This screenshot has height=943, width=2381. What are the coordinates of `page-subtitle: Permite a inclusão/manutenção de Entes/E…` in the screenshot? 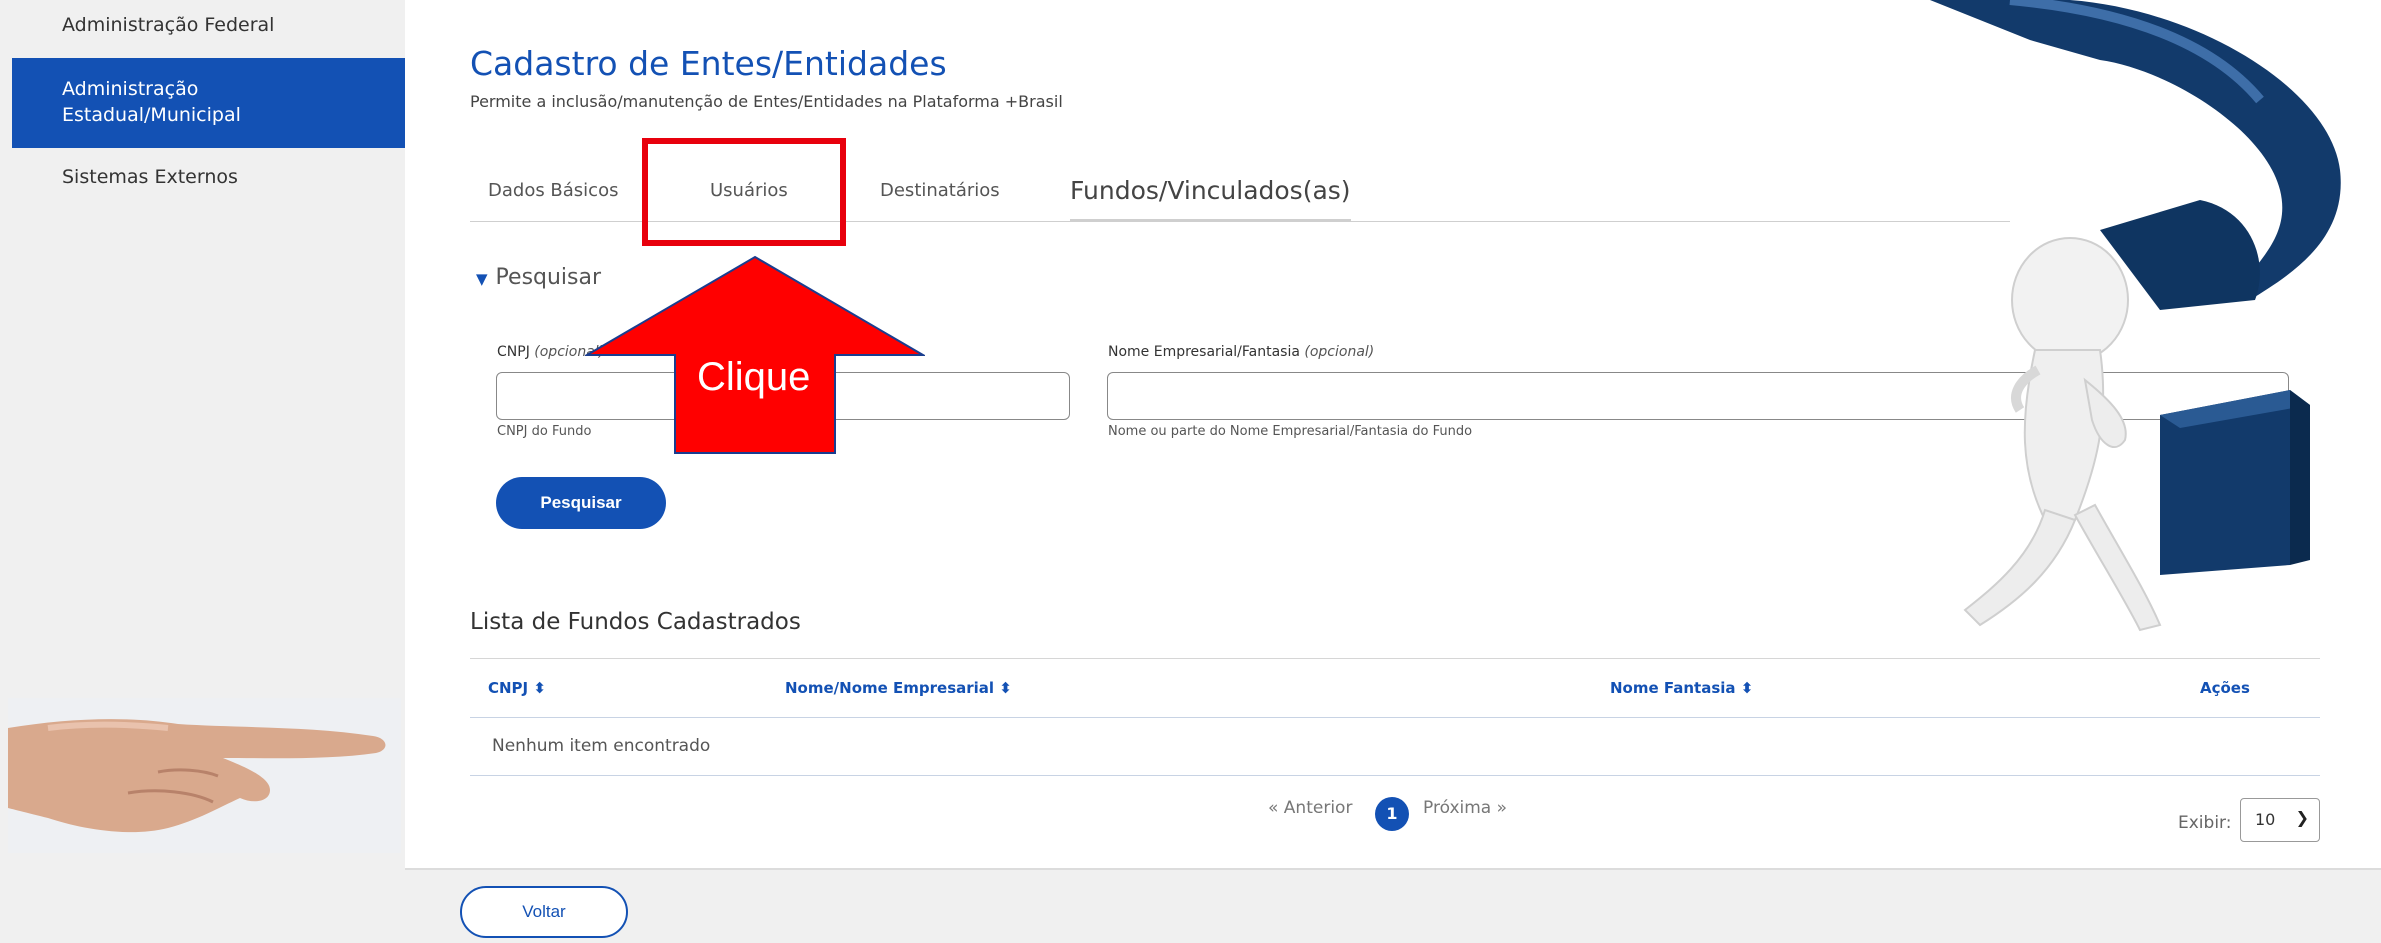 It's located at (766, 101).